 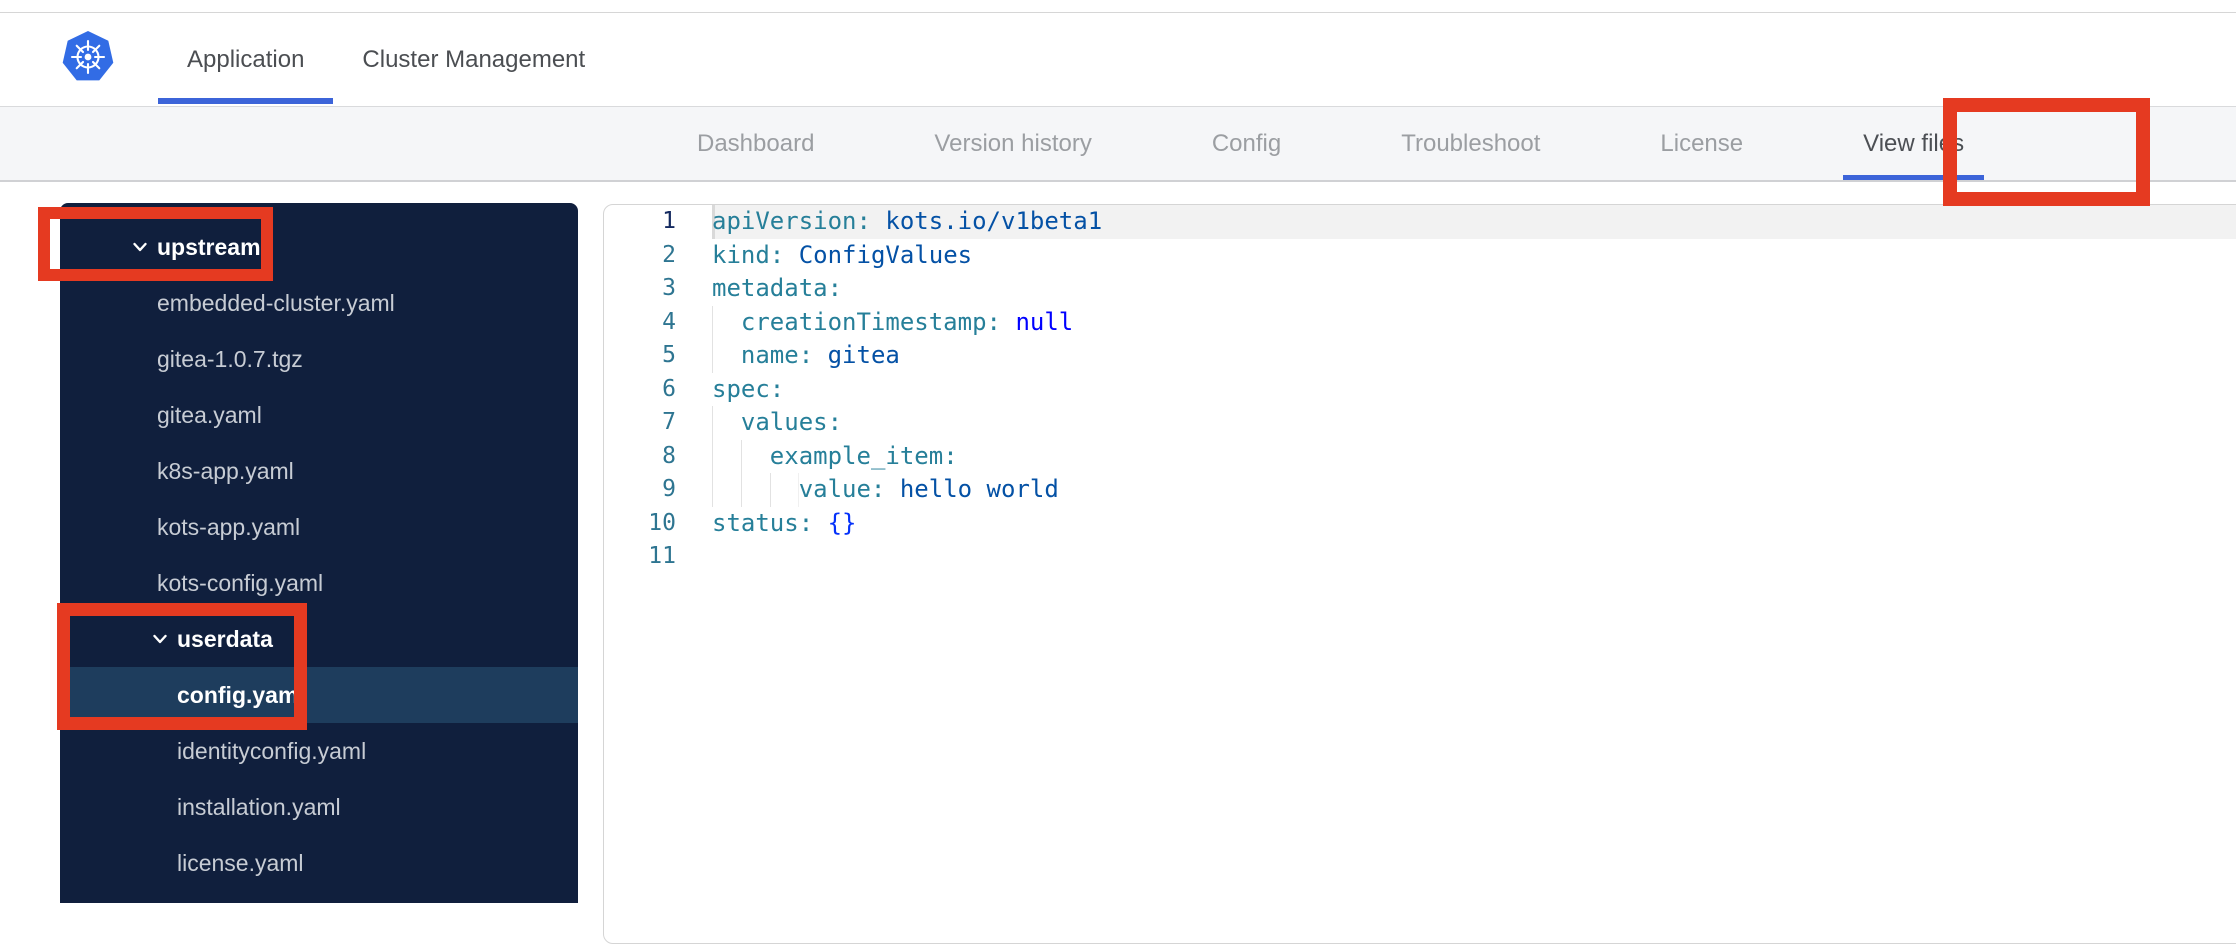 What do you see at coordinates (669, 455) in the screenshot?
I see `line-number: 8` at bounding box center [669, 455].